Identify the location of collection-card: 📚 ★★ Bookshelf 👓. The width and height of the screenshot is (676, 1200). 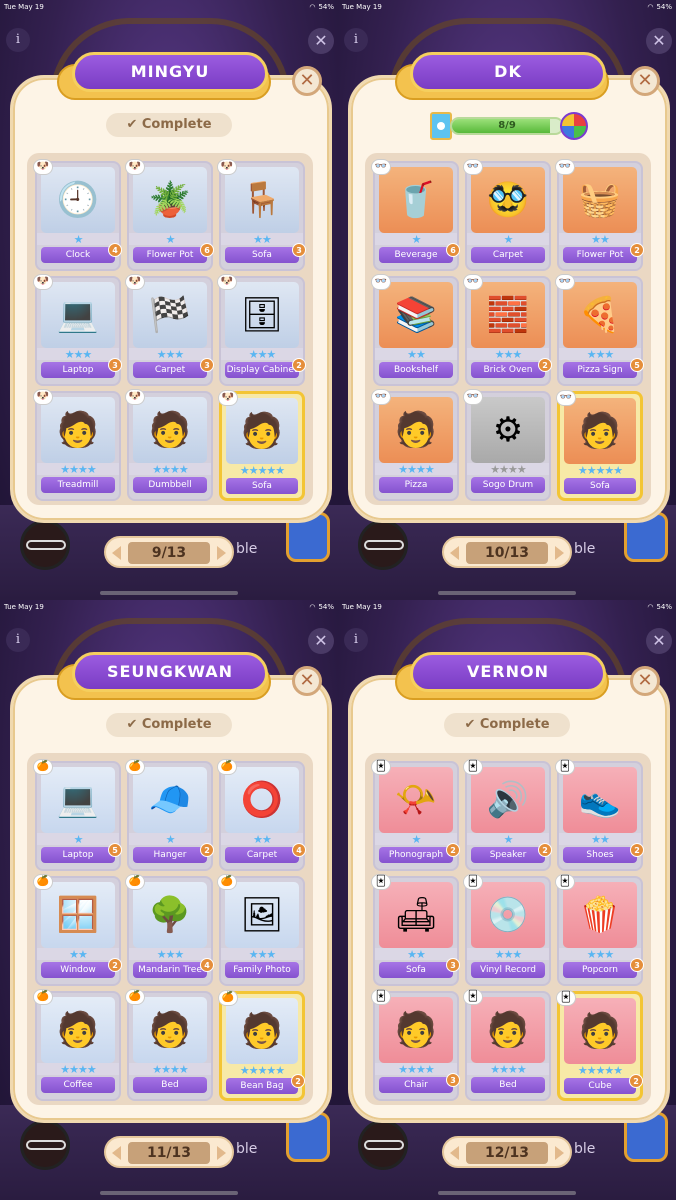
(415, 330).